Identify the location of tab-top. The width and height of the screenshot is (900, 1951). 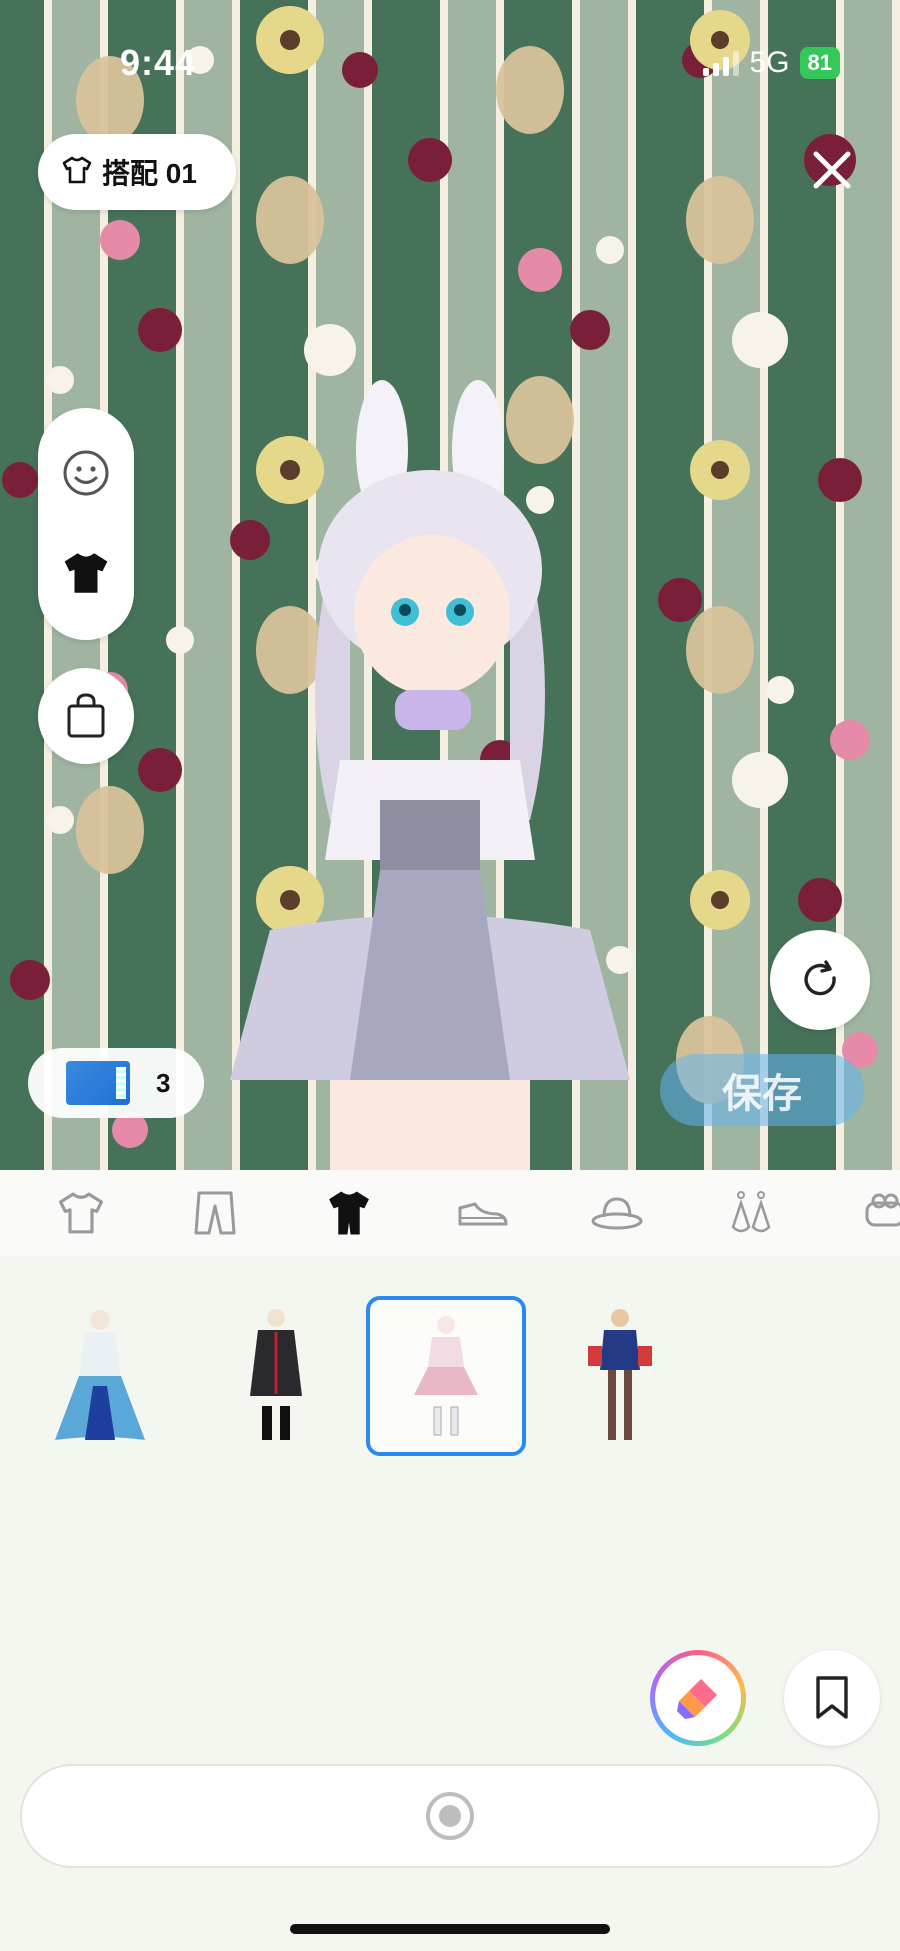
(81, 1213).